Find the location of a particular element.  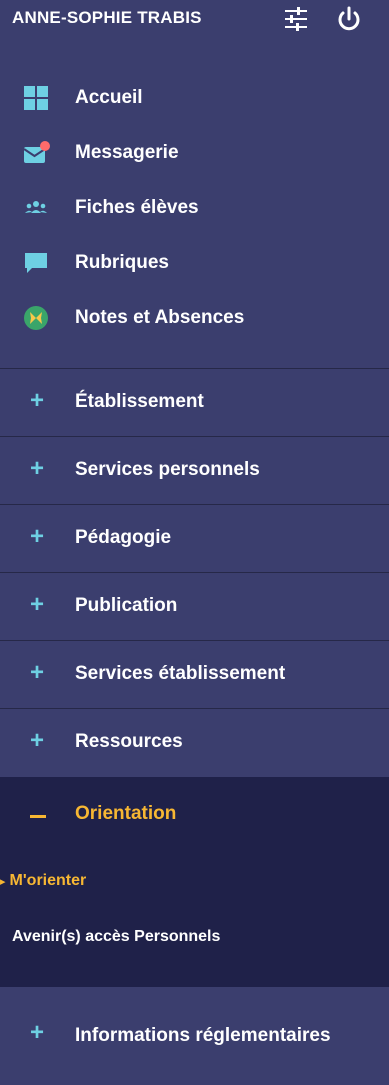

submenu-item-avenirs: Avenir(s) accès Personnels is located at coordinates (116, 937).